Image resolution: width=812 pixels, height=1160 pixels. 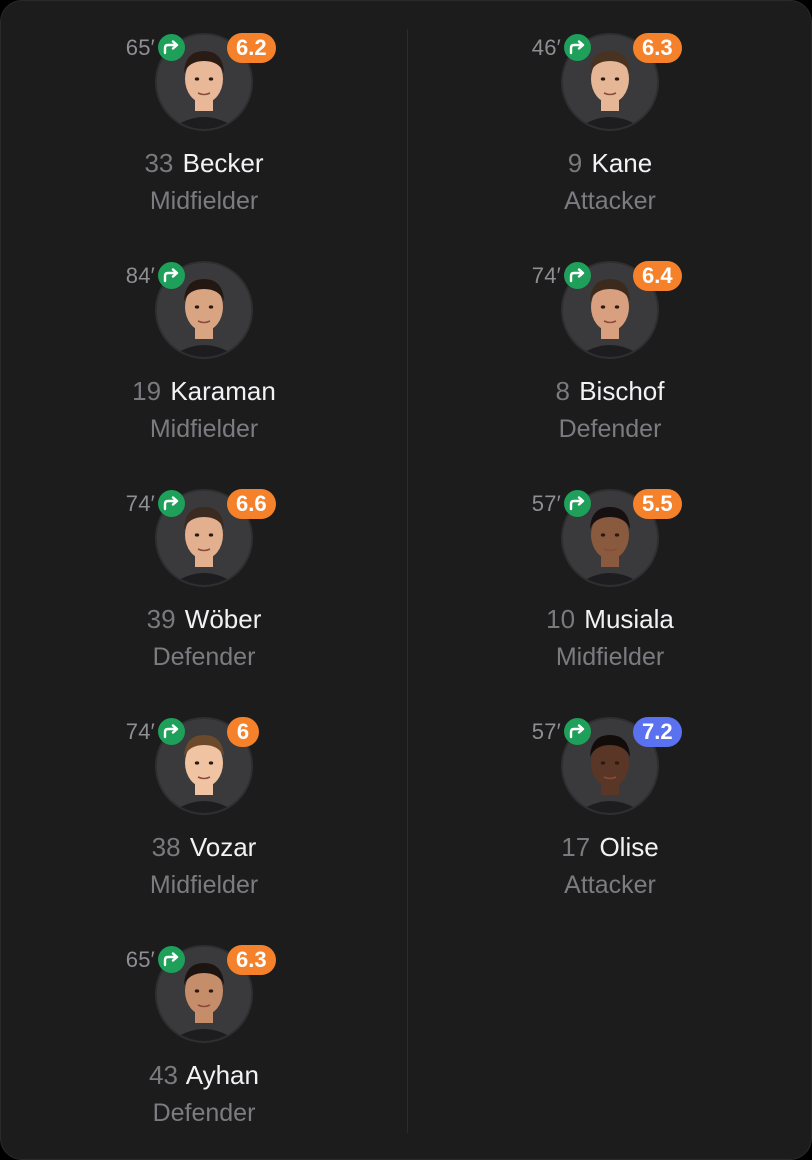 What do you see at coordinates (161, 619) in the screenshot?
I see `shirt-number: 39` at bounding box center [161, 619].